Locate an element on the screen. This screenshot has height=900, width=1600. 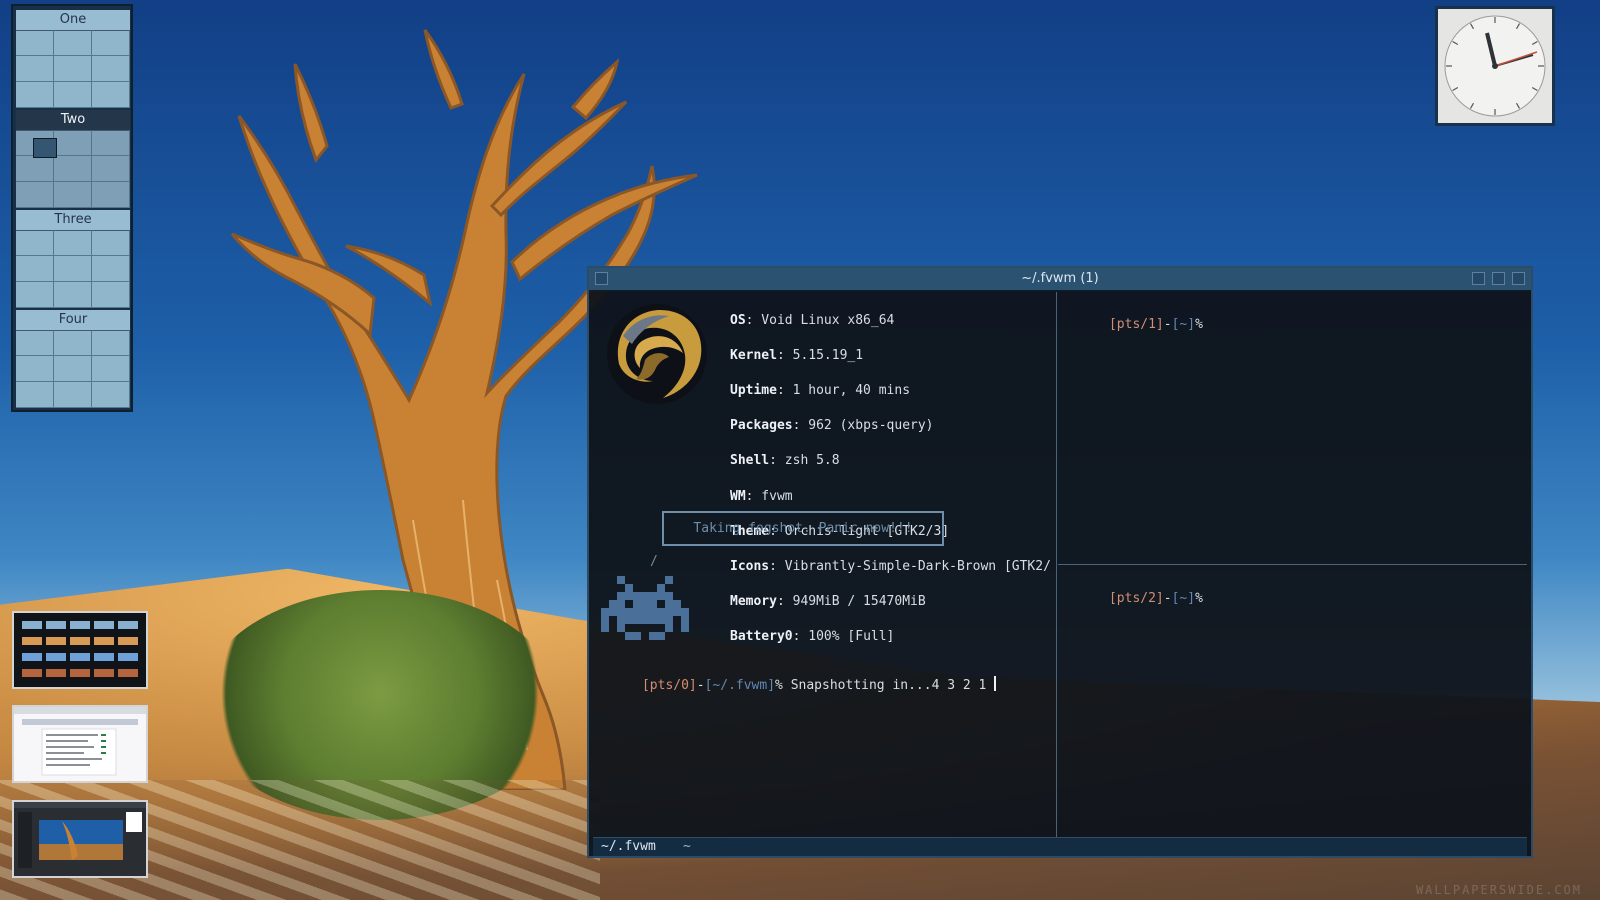
info-line: Uptime: 1 hour, 40 mins is located at coordinates (890, 391).